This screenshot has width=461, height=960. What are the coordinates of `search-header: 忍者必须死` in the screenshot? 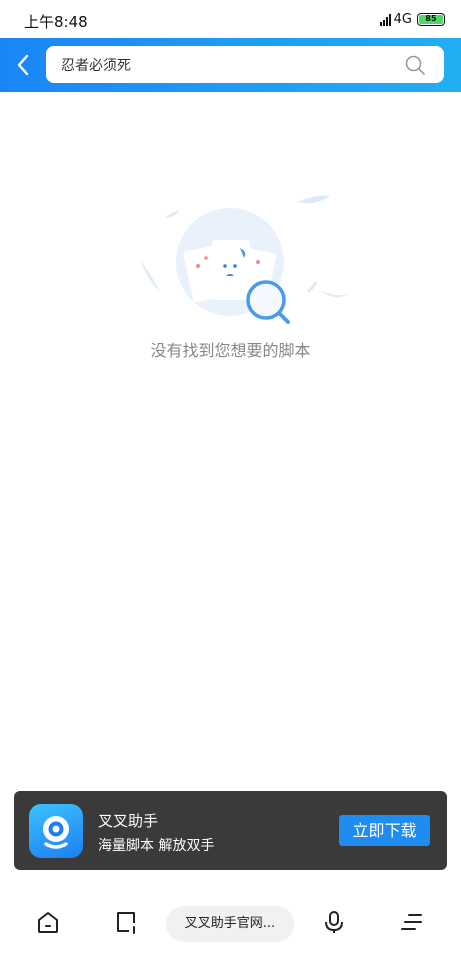 It's located at (230, 65).